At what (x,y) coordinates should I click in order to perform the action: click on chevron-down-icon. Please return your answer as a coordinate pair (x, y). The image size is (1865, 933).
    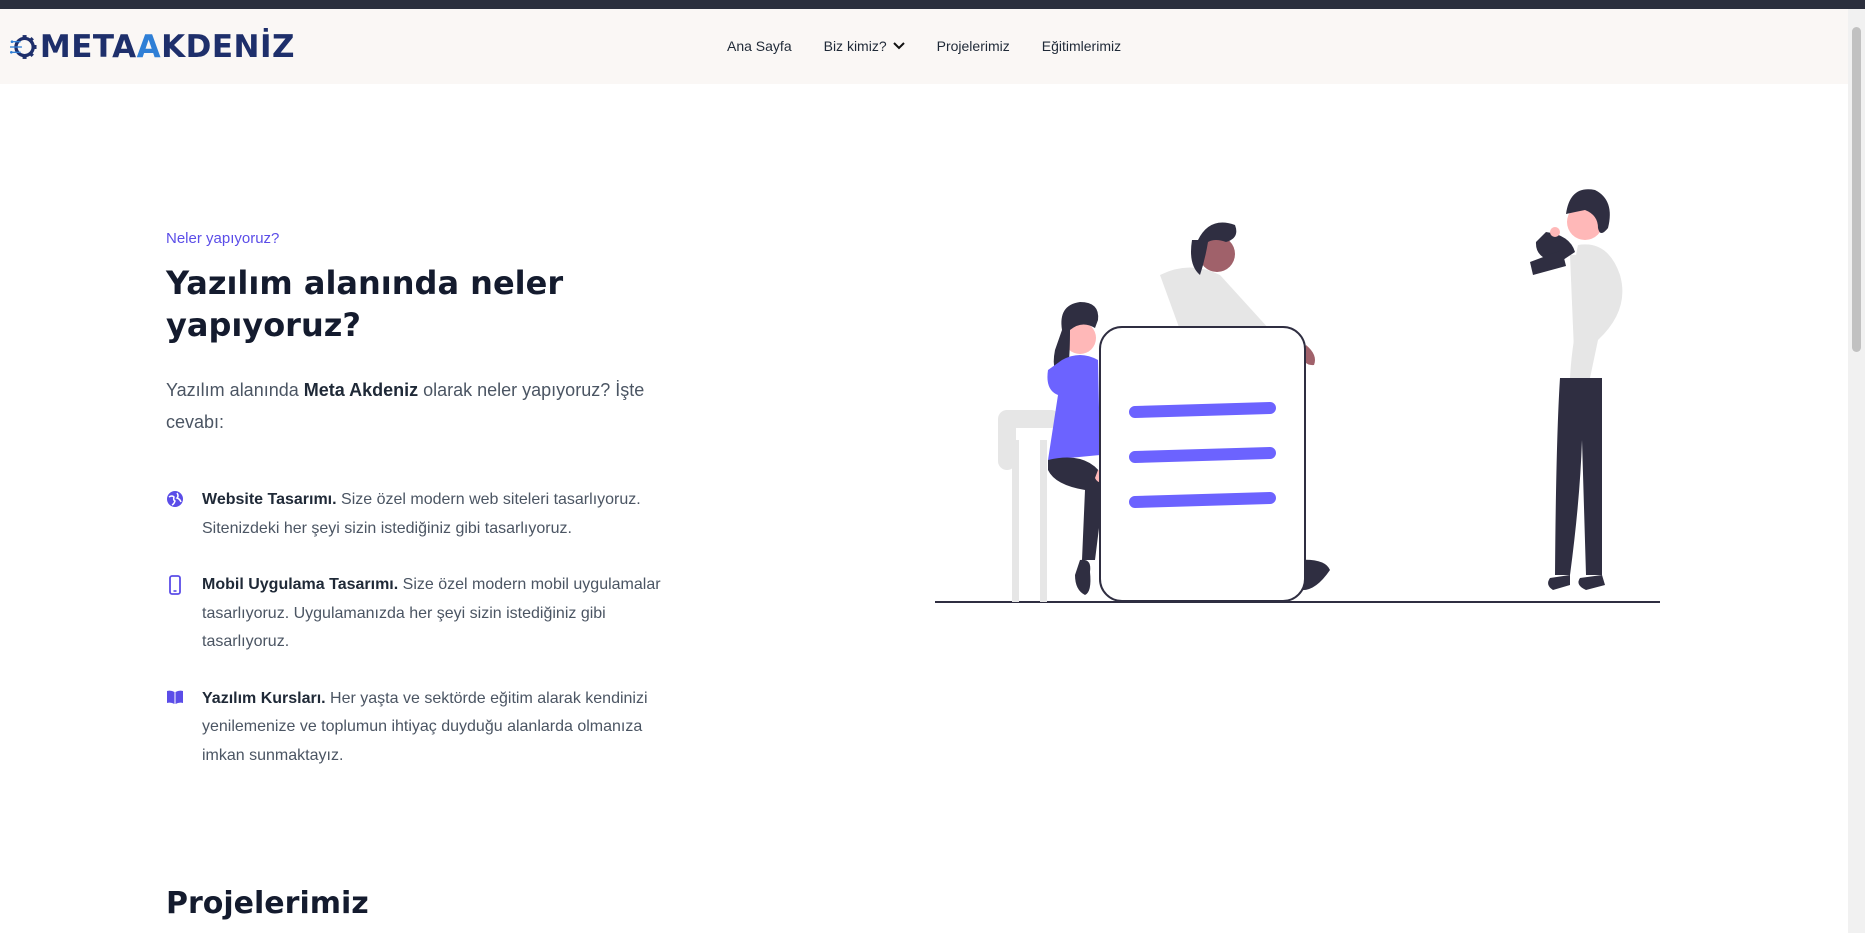
    Looking at the image, I should click on (898, 46).